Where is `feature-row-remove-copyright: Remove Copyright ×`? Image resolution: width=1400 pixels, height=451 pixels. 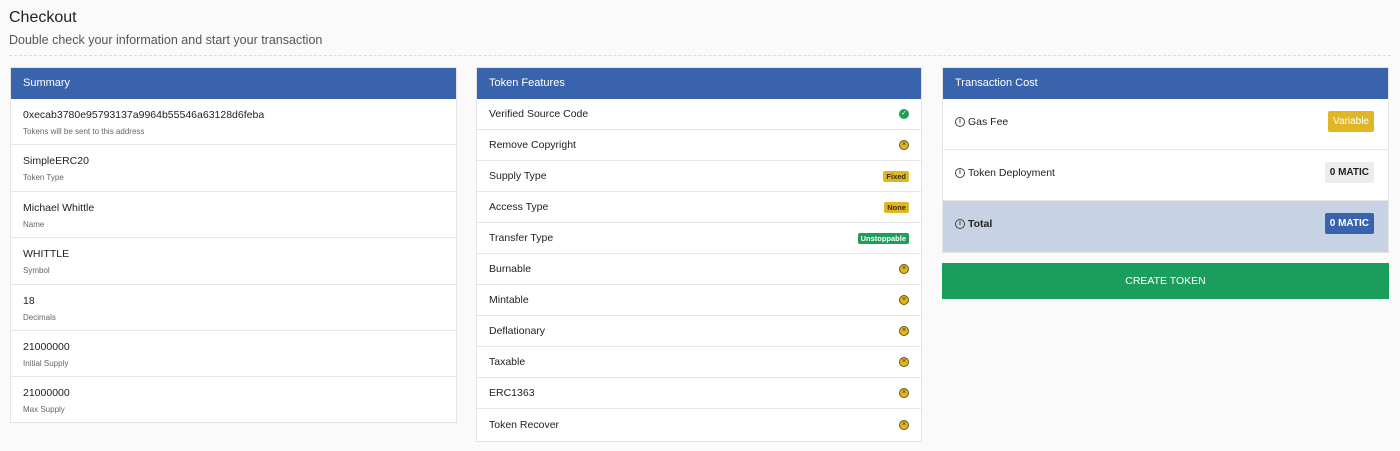
feature-row-remove-copyright: Remove Copyright × is located at coordinates (699, 145).